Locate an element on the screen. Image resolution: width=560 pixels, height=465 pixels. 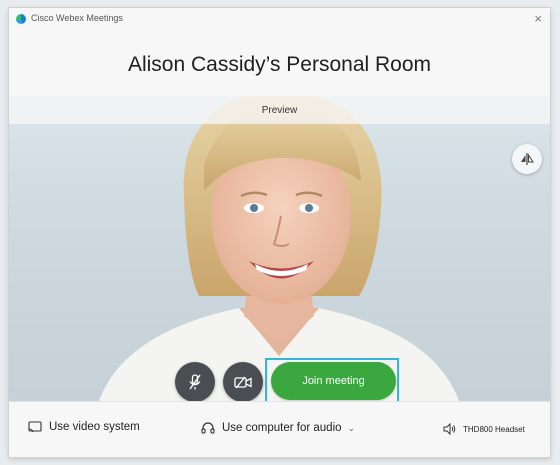
join-meeting-button: Join meeting is located at coordinates (333, 381).